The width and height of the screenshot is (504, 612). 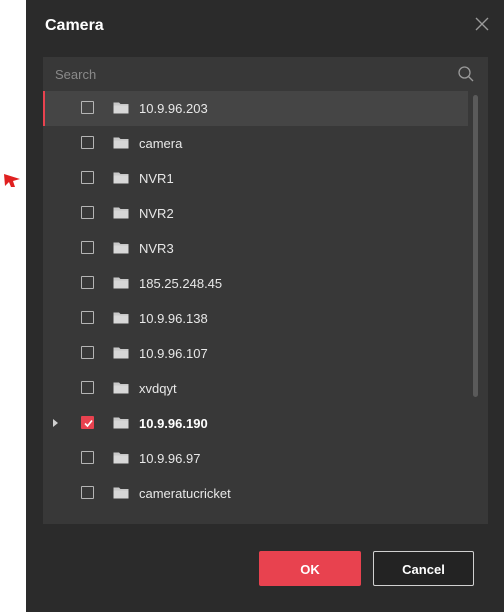 I want to click on tree-row-label: 10.9.96.97, so click(x=170, y=458).